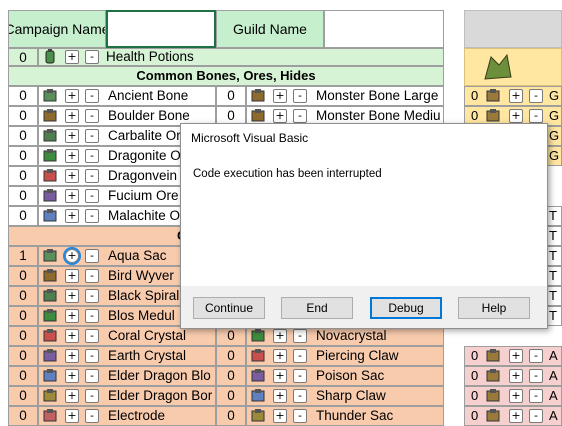 The image size is (562, 426). Describe the element at coordinates (50, 95) in the screenshot. I see `item-icon` at that location.